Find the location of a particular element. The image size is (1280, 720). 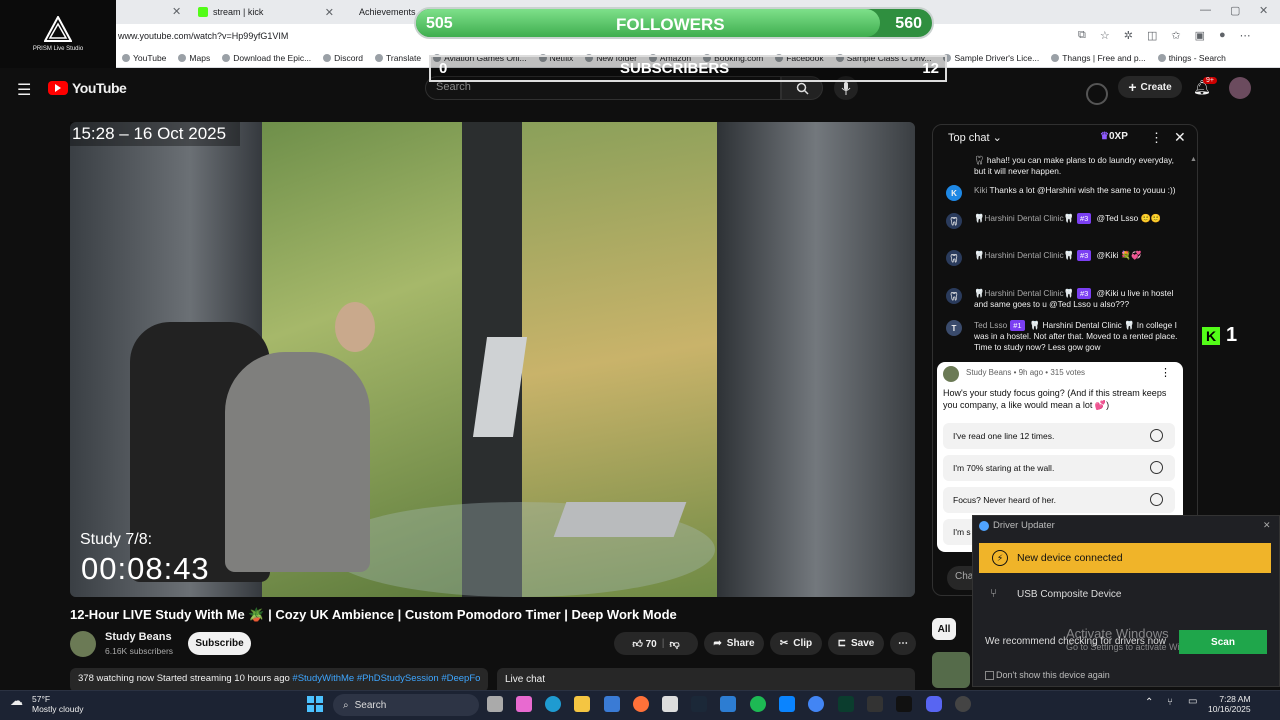

bookmark-item: Maps is located at coordinates (194, 58).